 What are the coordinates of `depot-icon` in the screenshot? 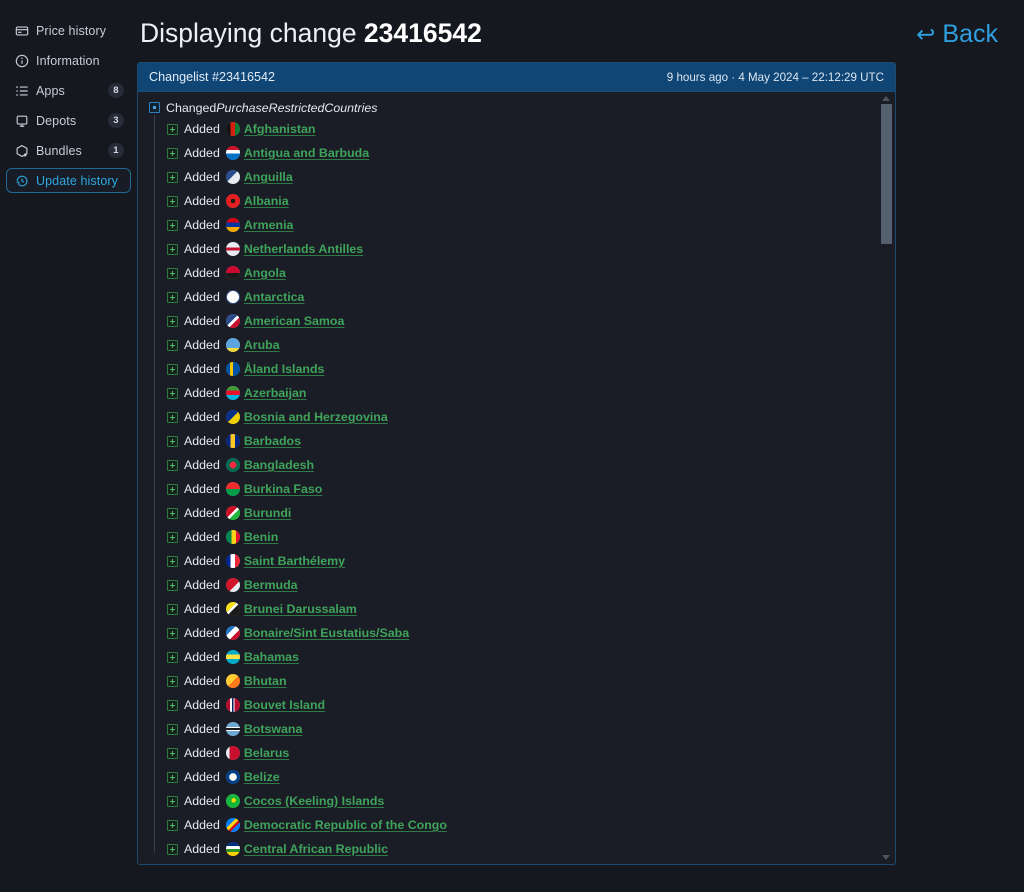 It's located at (22, 121).